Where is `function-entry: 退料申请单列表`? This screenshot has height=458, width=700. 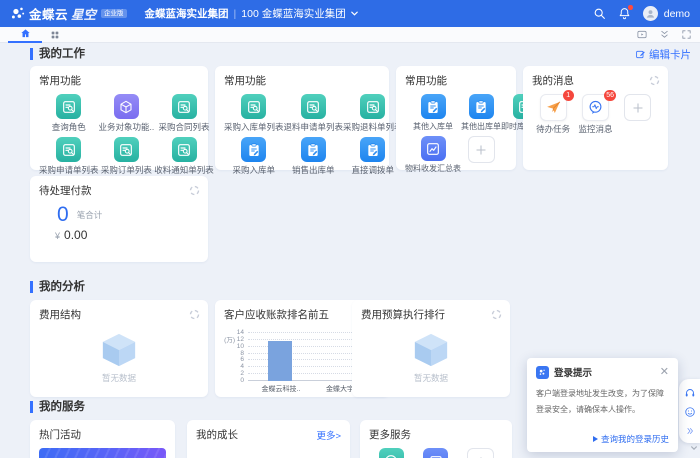
function-entry: 退料申请单列表 is located at coordinates (313, 113).